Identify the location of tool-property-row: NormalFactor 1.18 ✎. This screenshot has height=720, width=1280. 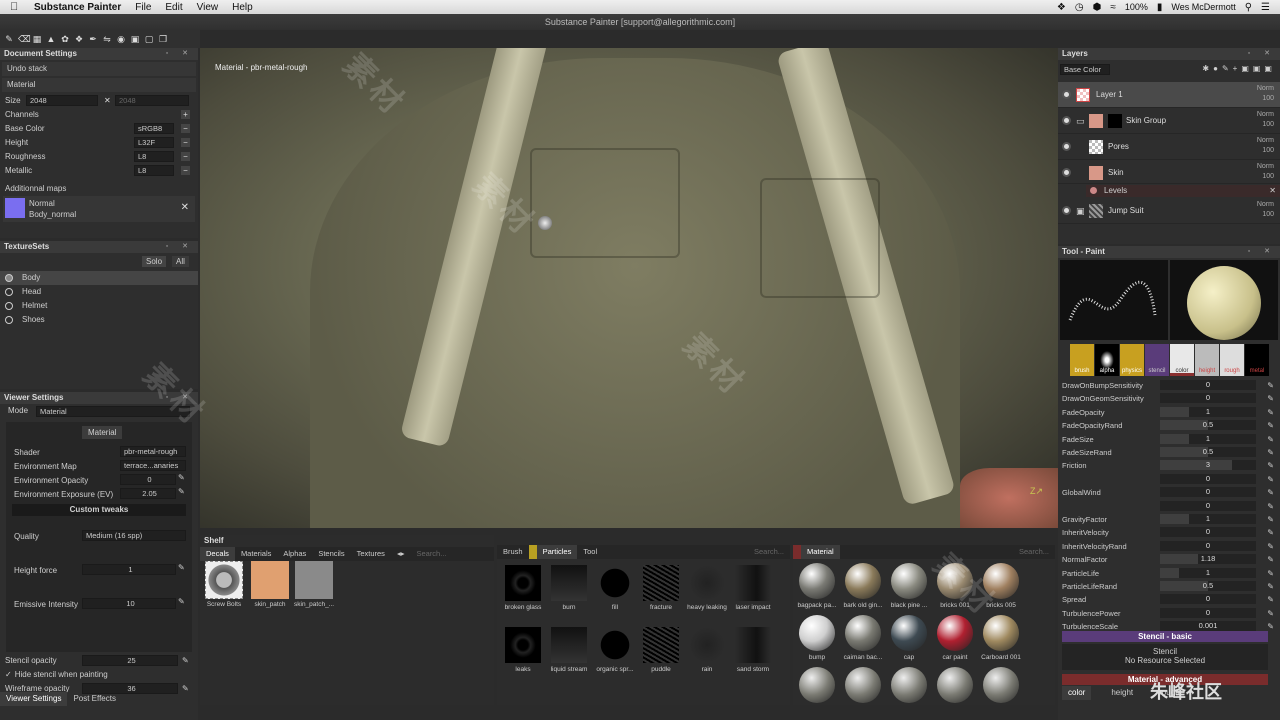
(1169, 559).